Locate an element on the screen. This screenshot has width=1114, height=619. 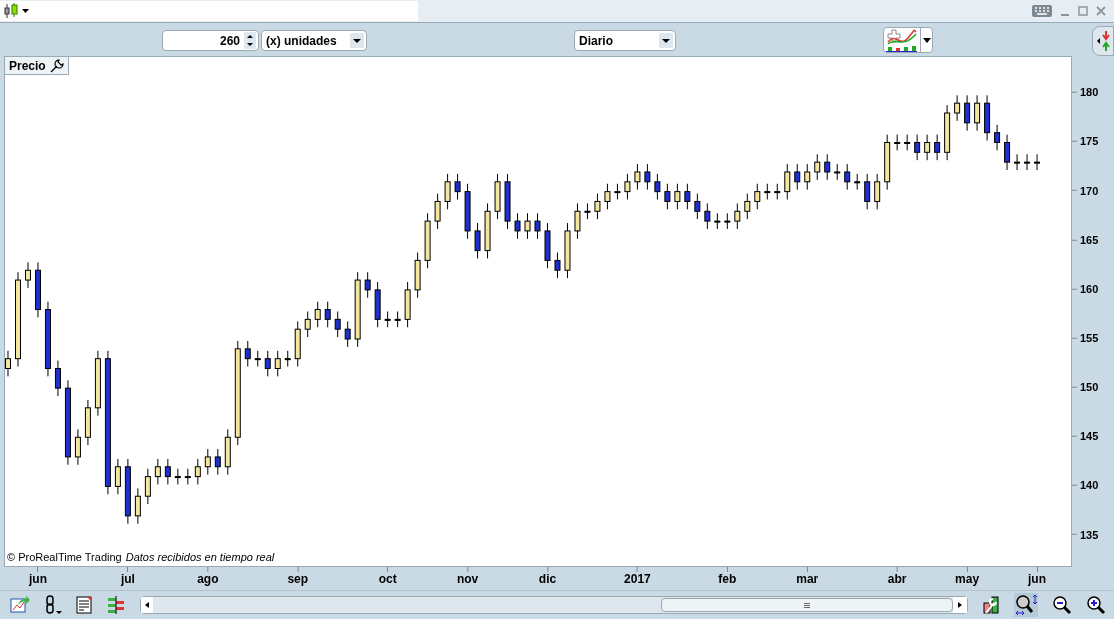
scrollbar-thumb is located at coordinates (807, 605).